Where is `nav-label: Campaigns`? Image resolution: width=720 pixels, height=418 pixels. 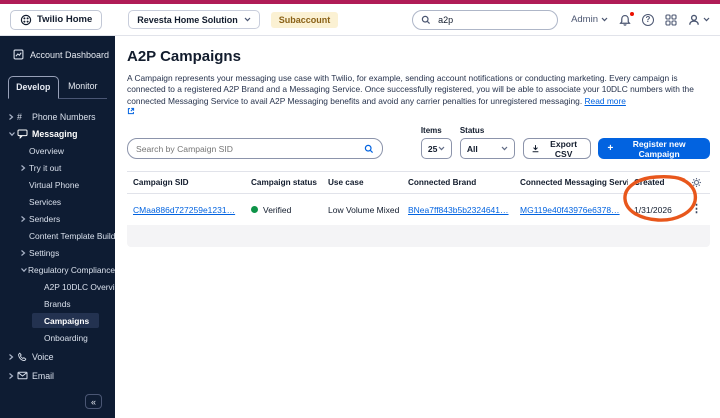 nav-label: Campaigns is located at coordinates (66, 320).